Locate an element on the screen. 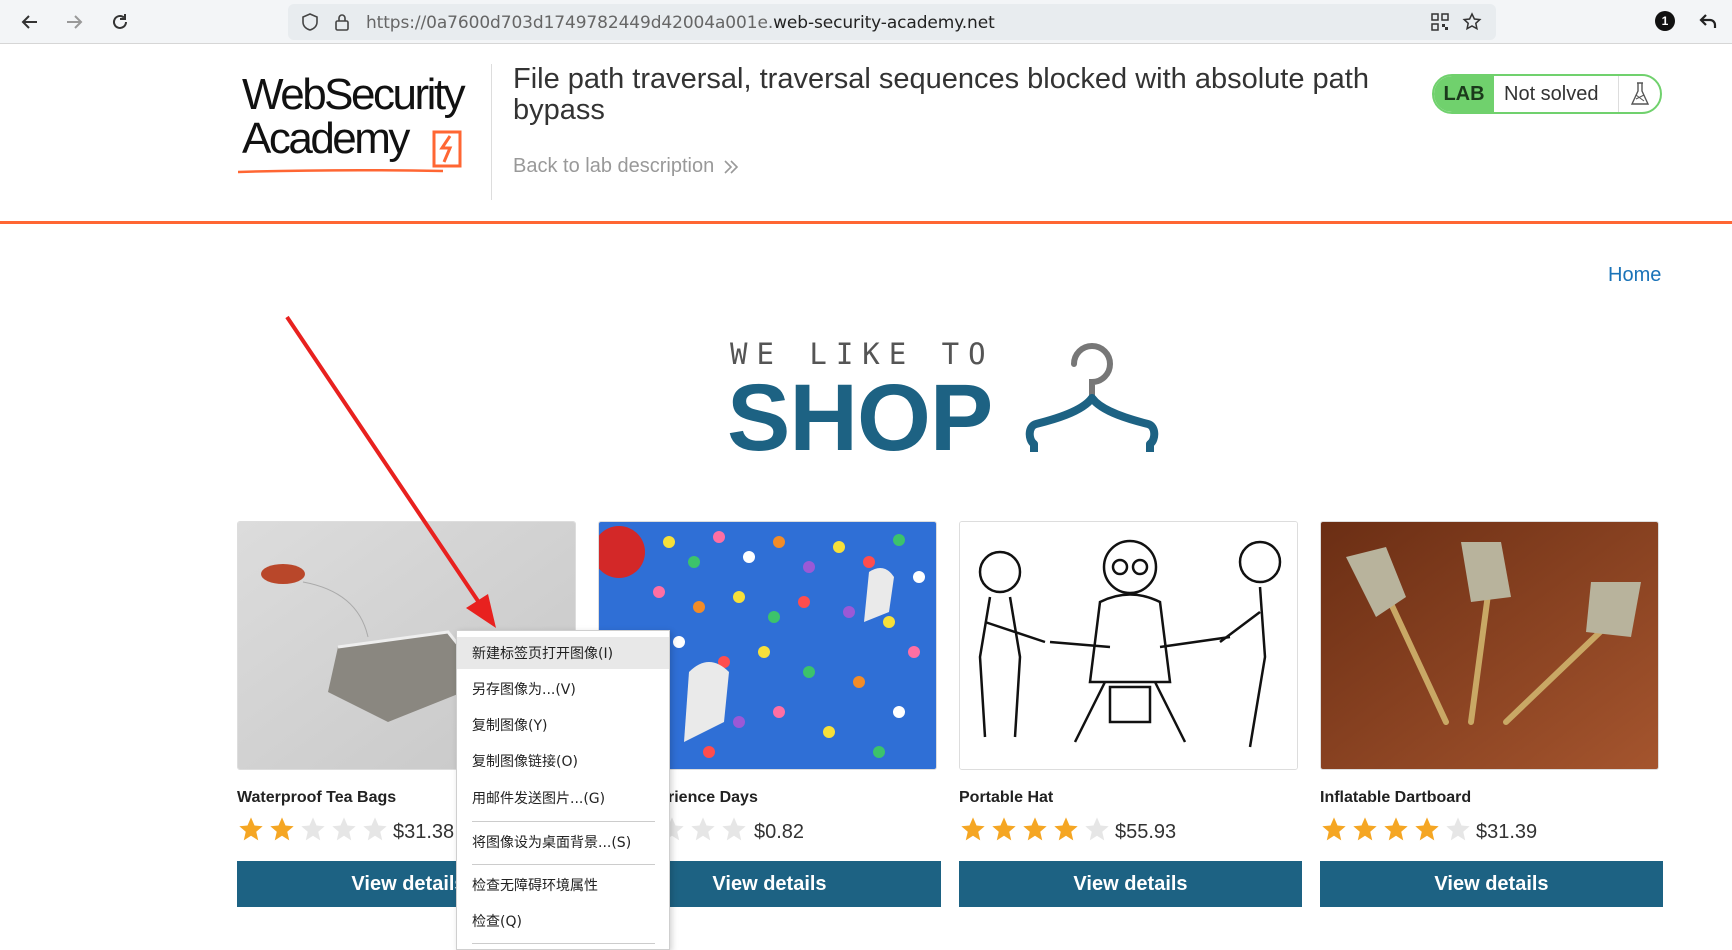  undo-button is located at coordinates (1708, 22).